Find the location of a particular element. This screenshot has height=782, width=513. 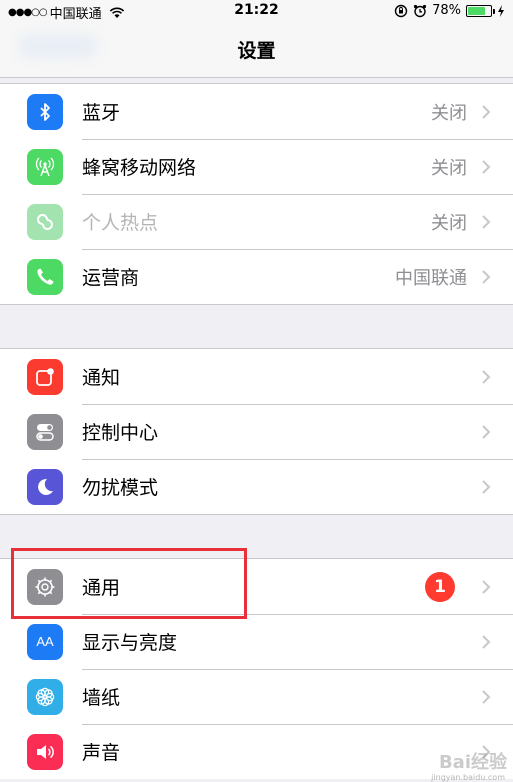

settings-row-carrier: 运营商 中国联通 is located at coordinates (256, 276).